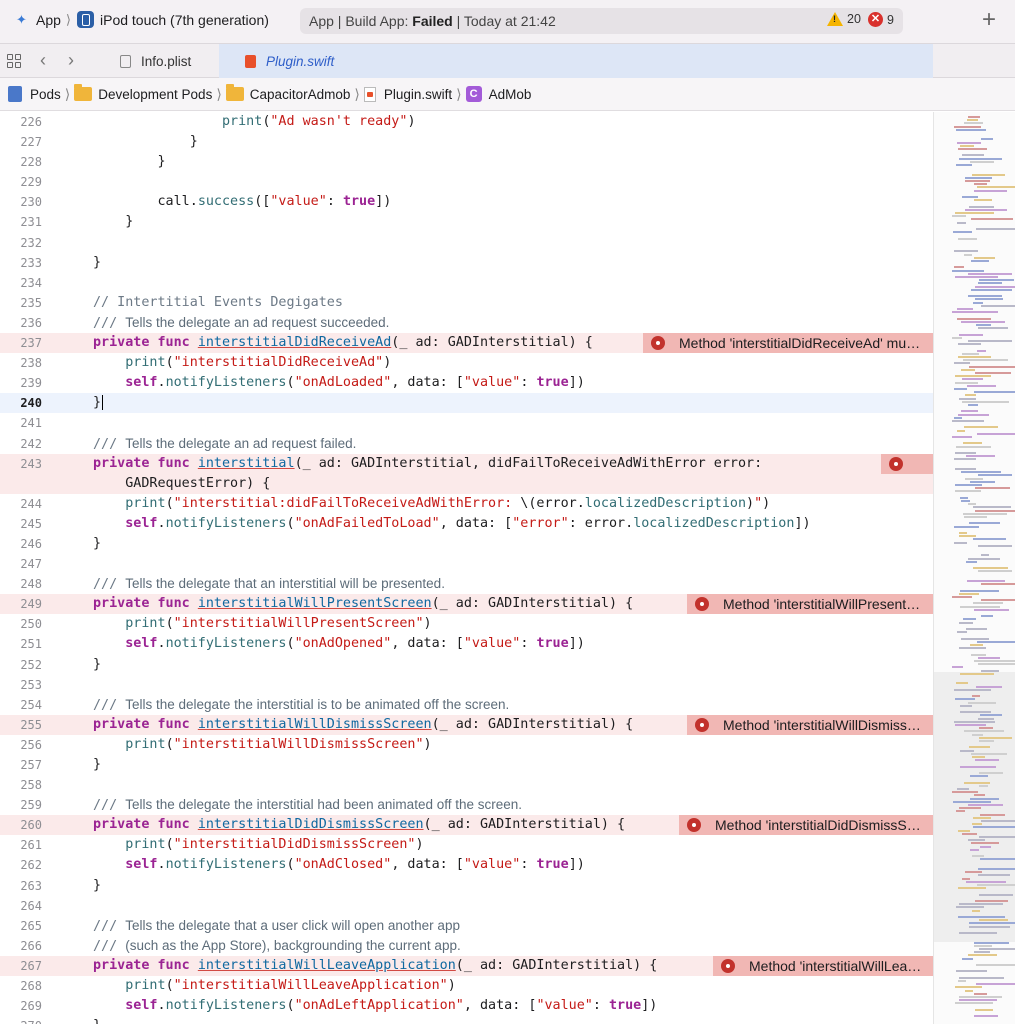 Image resolution: width=1015 pixels, height=1024 pixels. Describe the element at coordinates (218, 303) in the screenshot. I see `code-text: // Intertitial Events Degigates` at that location.